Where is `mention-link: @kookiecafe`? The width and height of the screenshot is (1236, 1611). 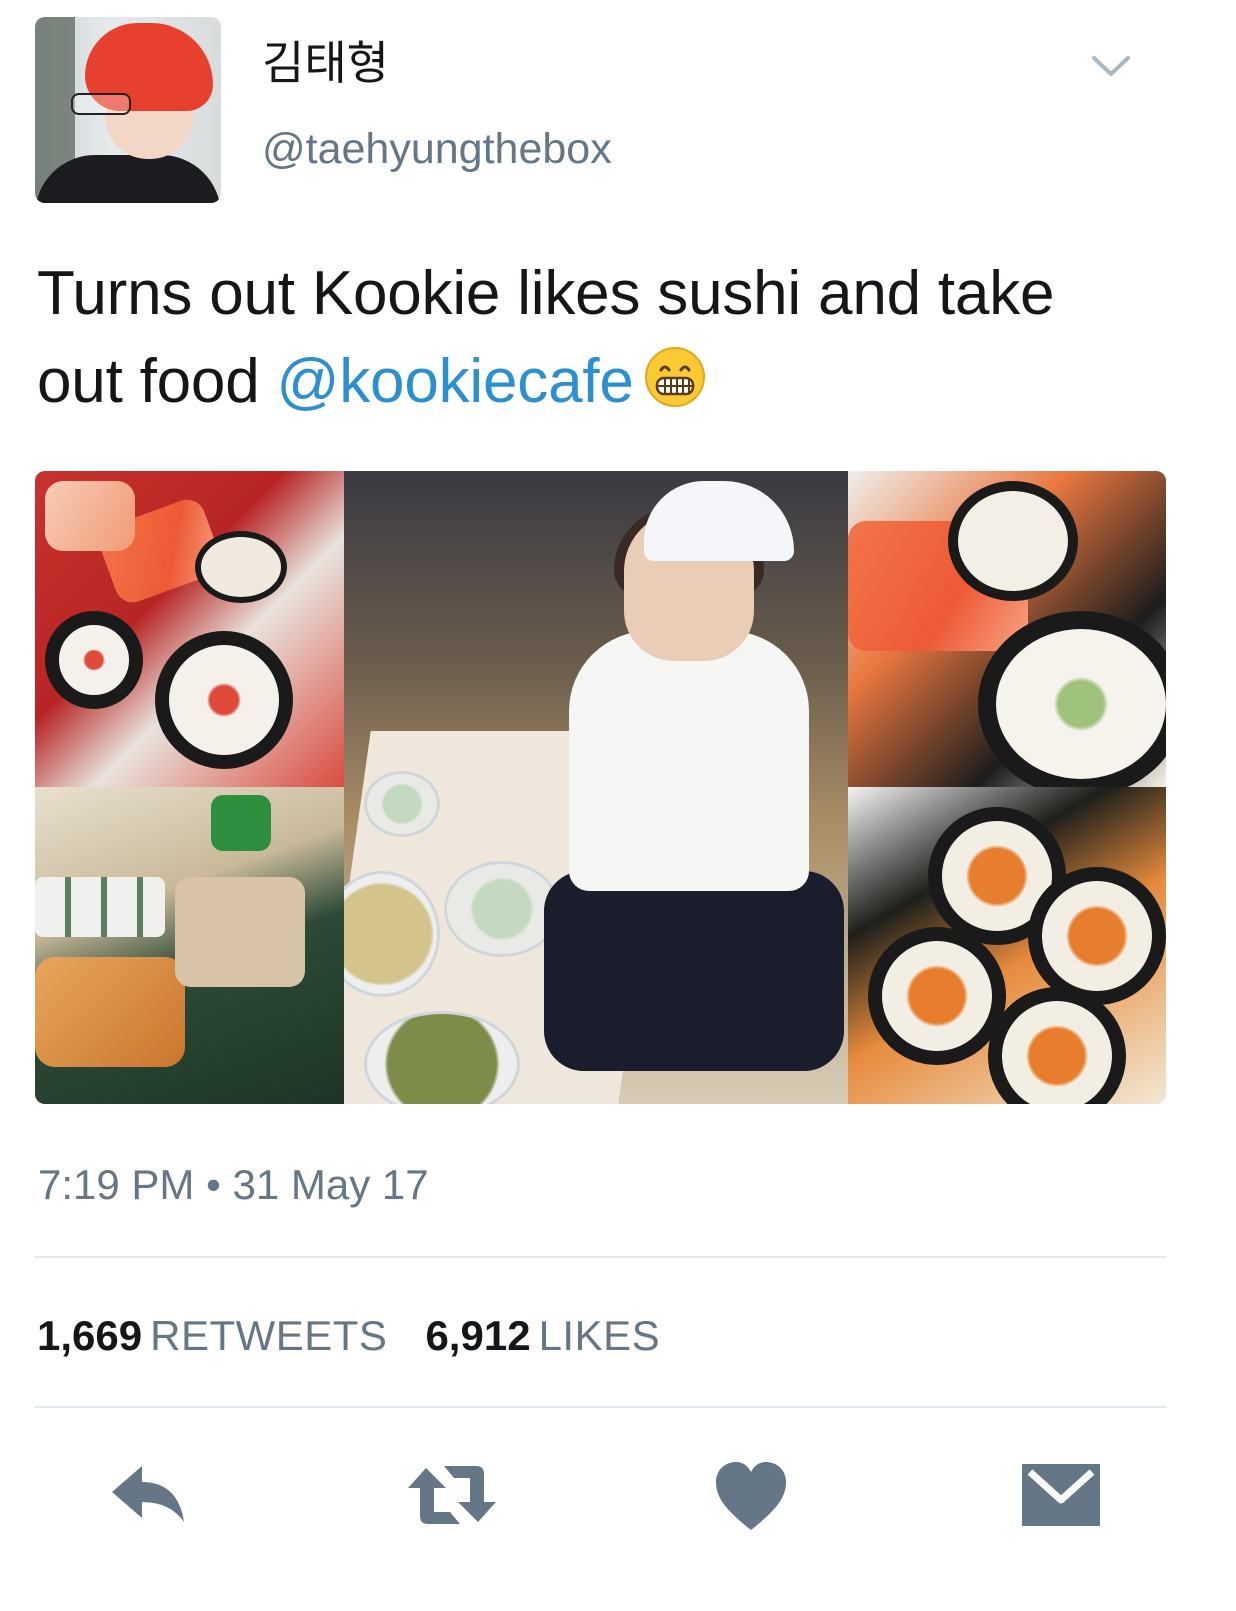
mention-link: @kookiecafe is located at coordinates (455, 381).